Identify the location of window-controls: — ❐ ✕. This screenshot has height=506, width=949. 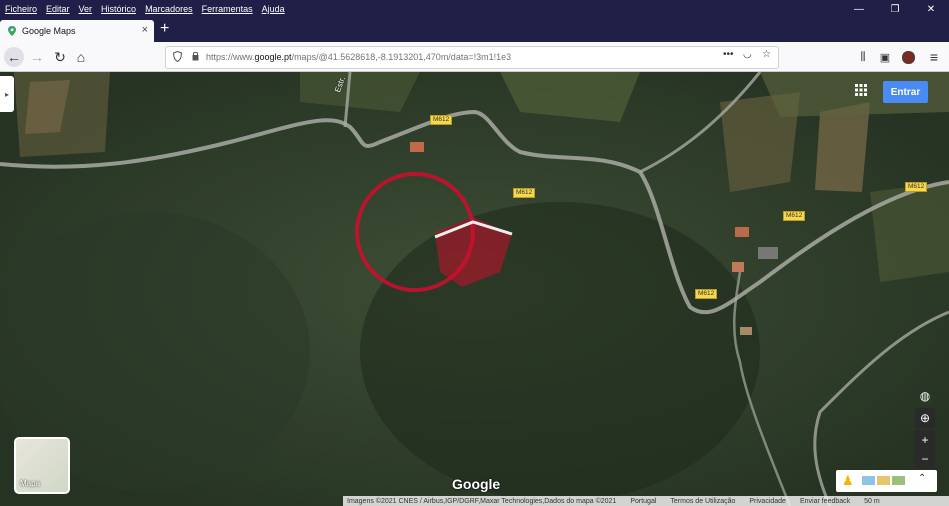
(895, 9).